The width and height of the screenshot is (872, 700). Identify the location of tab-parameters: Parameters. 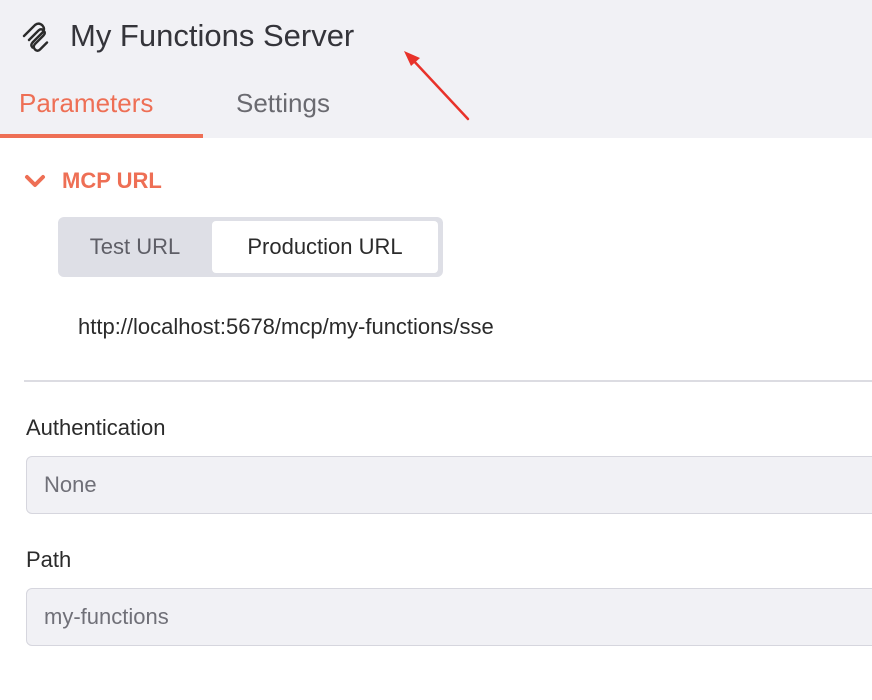
(86, 103).